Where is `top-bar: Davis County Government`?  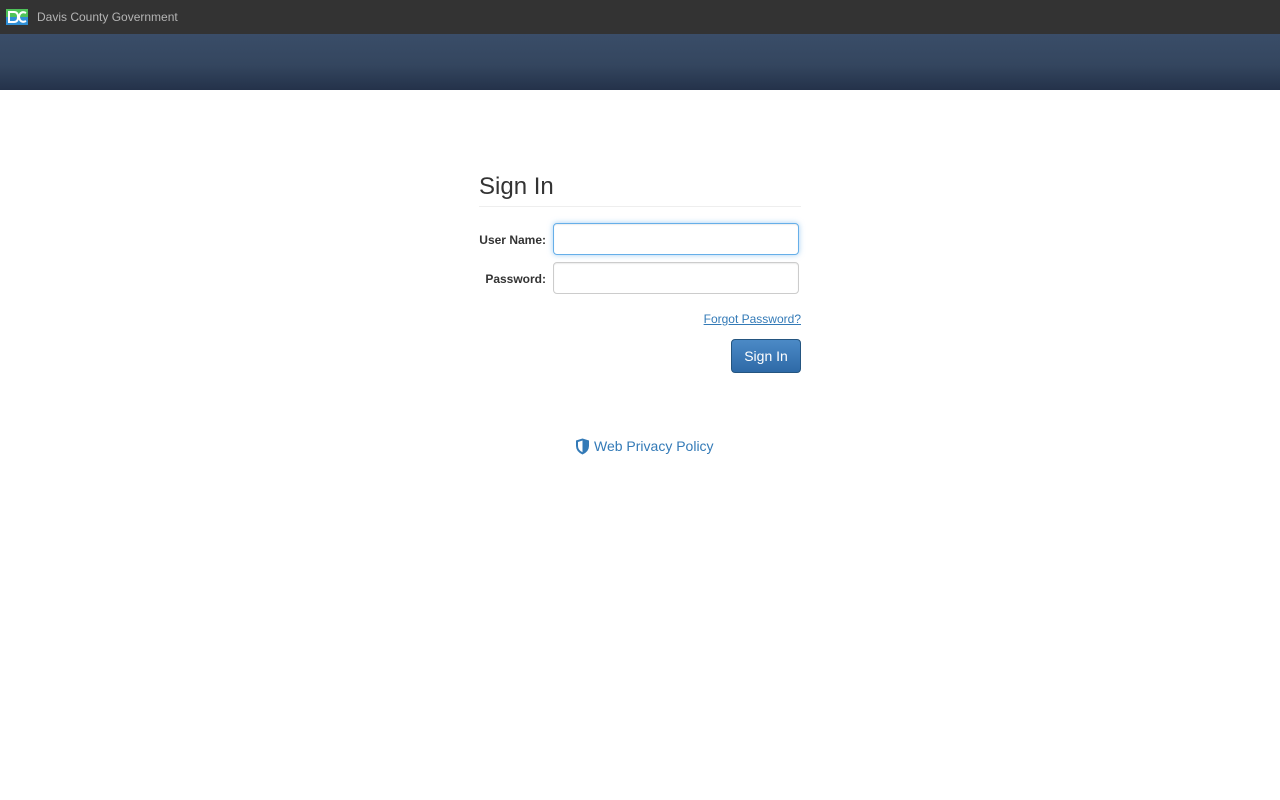 top-bar: Davis County Government is located at coordinates (640, 17).